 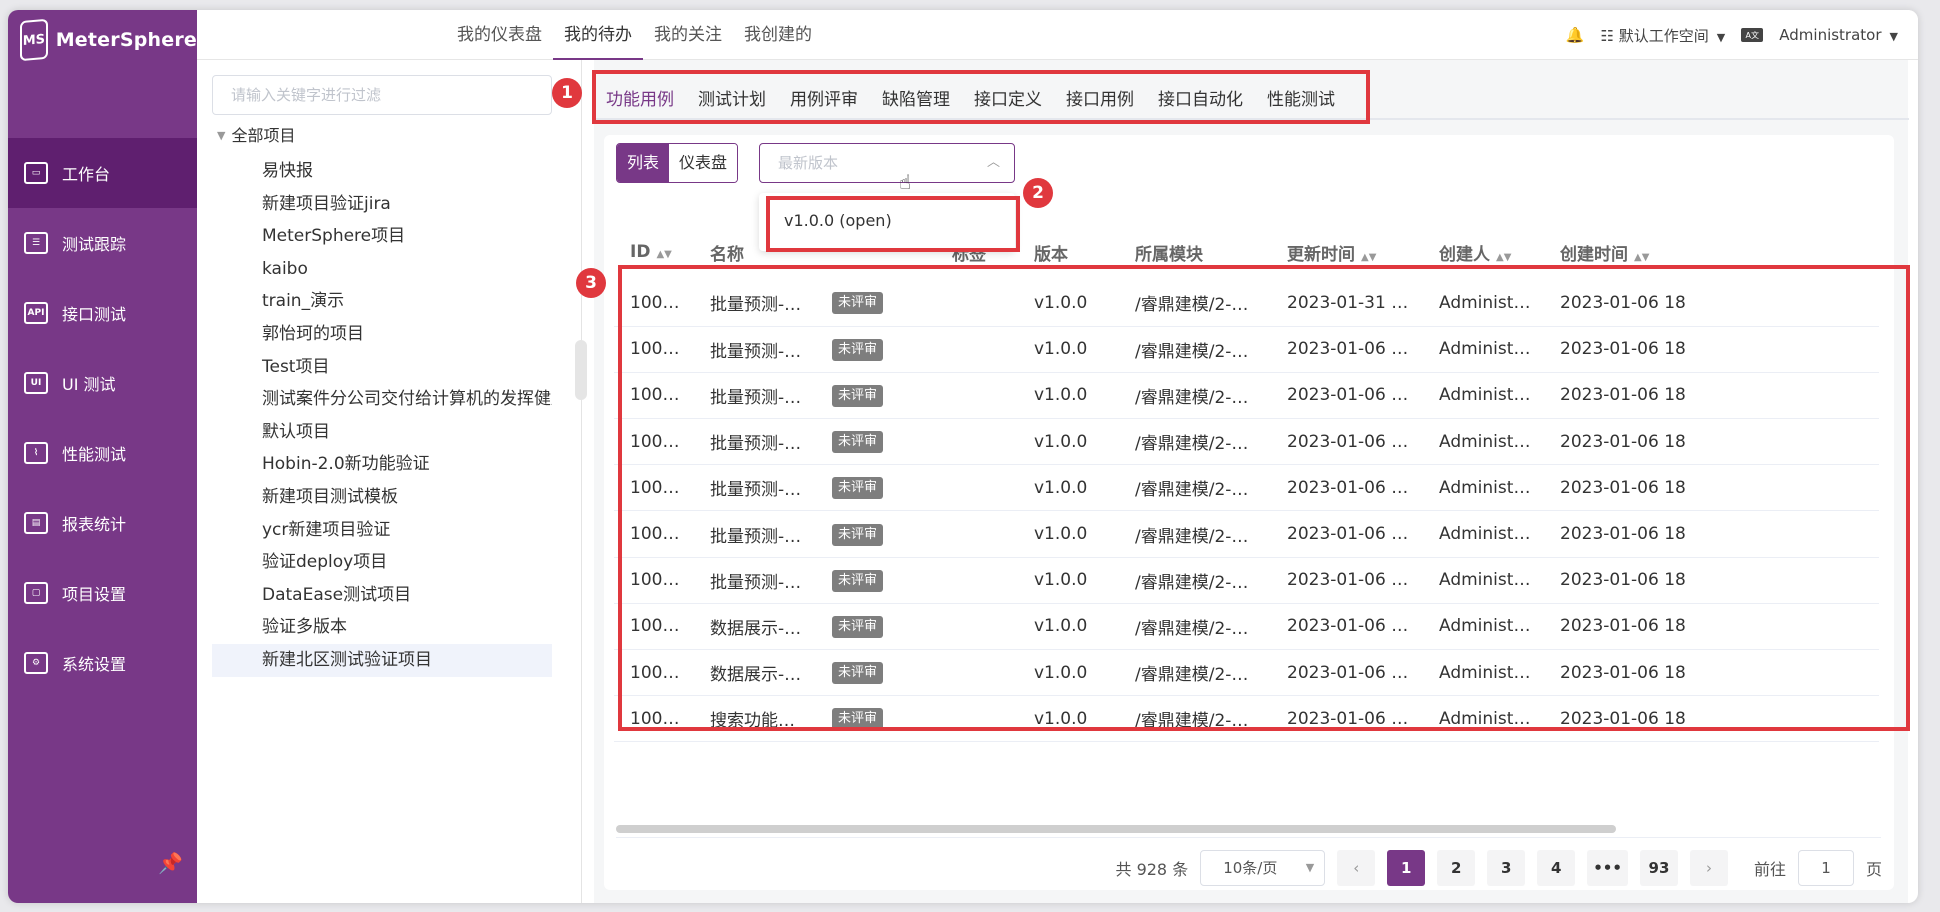 I want to click on sidebar-item-6: ▢ 项目设置, so click(x=102, y=593).